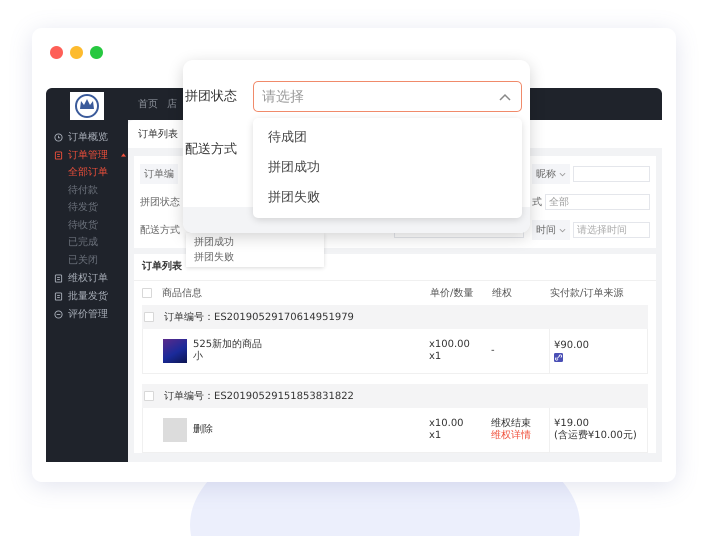 The width and height of the screenshot is (708, 536). Describe the element at coordinates (182, 293) in the screenshot. I see `column-header: 商品信息` at that location.